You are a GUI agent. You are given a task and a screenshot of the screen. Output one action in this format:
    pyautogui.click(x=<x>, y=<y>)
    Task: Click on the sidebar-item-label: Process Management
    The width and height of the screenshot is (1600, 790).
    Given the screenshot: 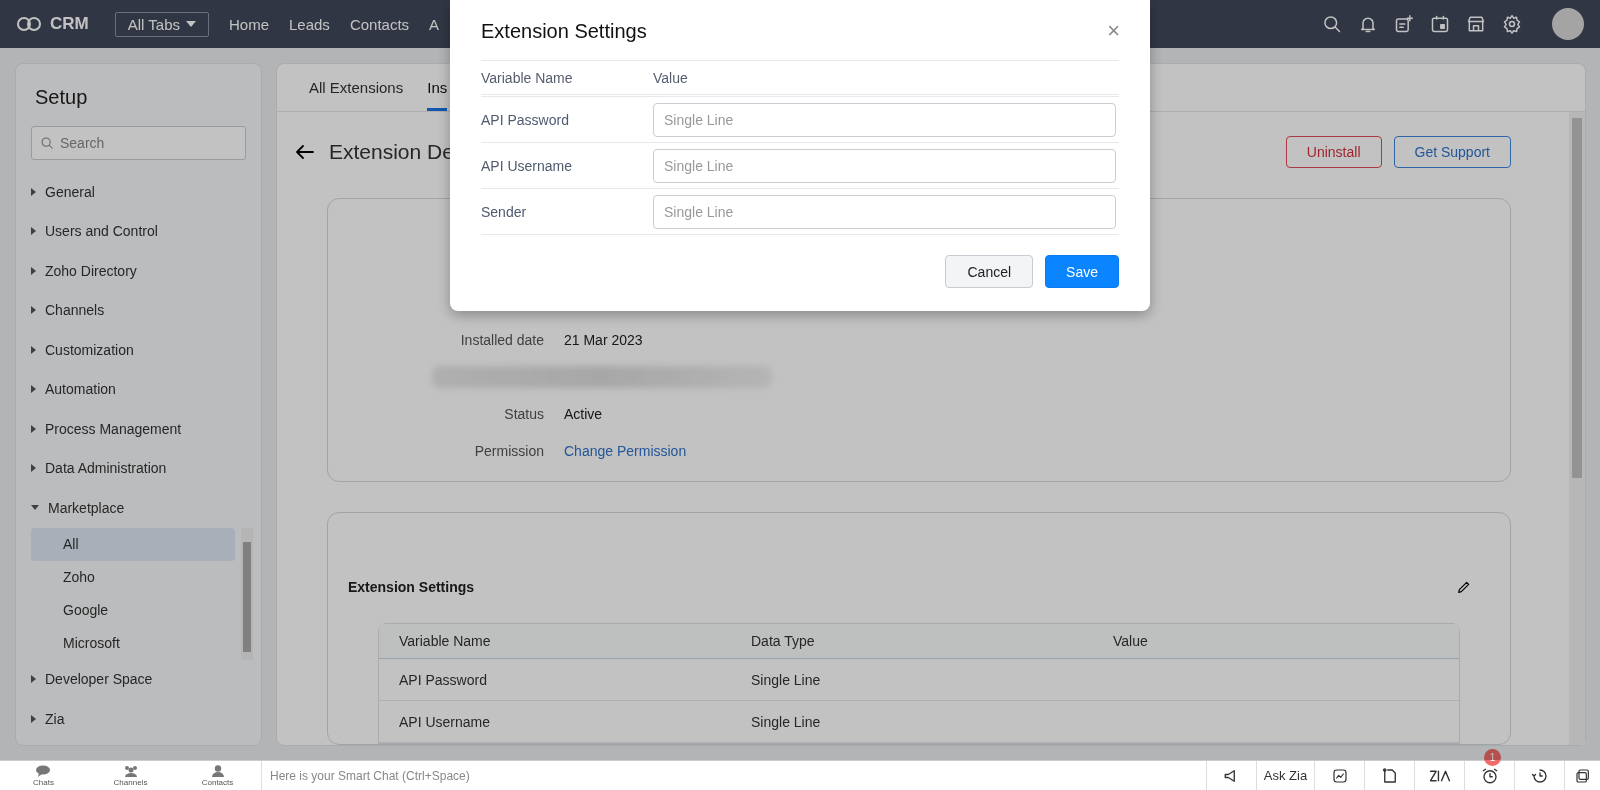 What is the action you would take?
    pyautogui.click(x=113, y=428)
    